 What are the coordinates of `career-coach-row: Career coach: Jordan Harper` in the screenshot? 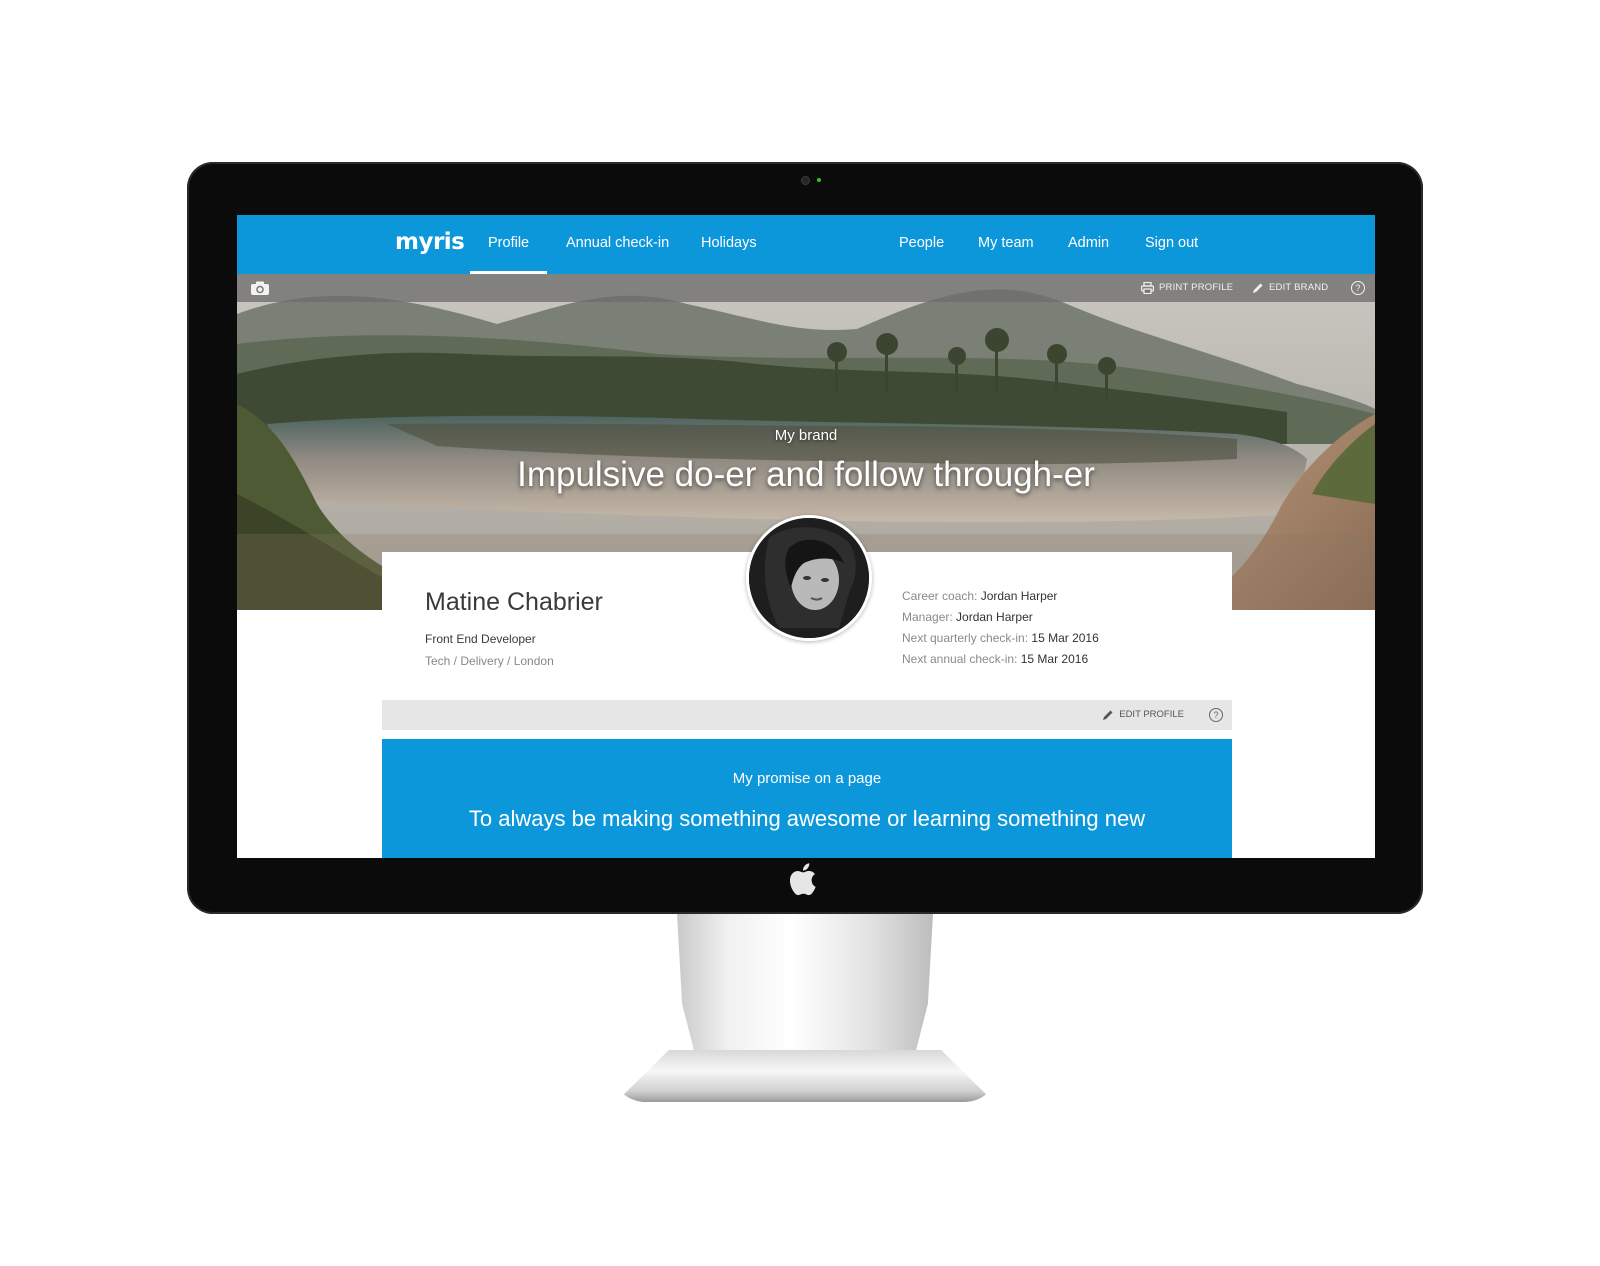 It's located at (979, 596).